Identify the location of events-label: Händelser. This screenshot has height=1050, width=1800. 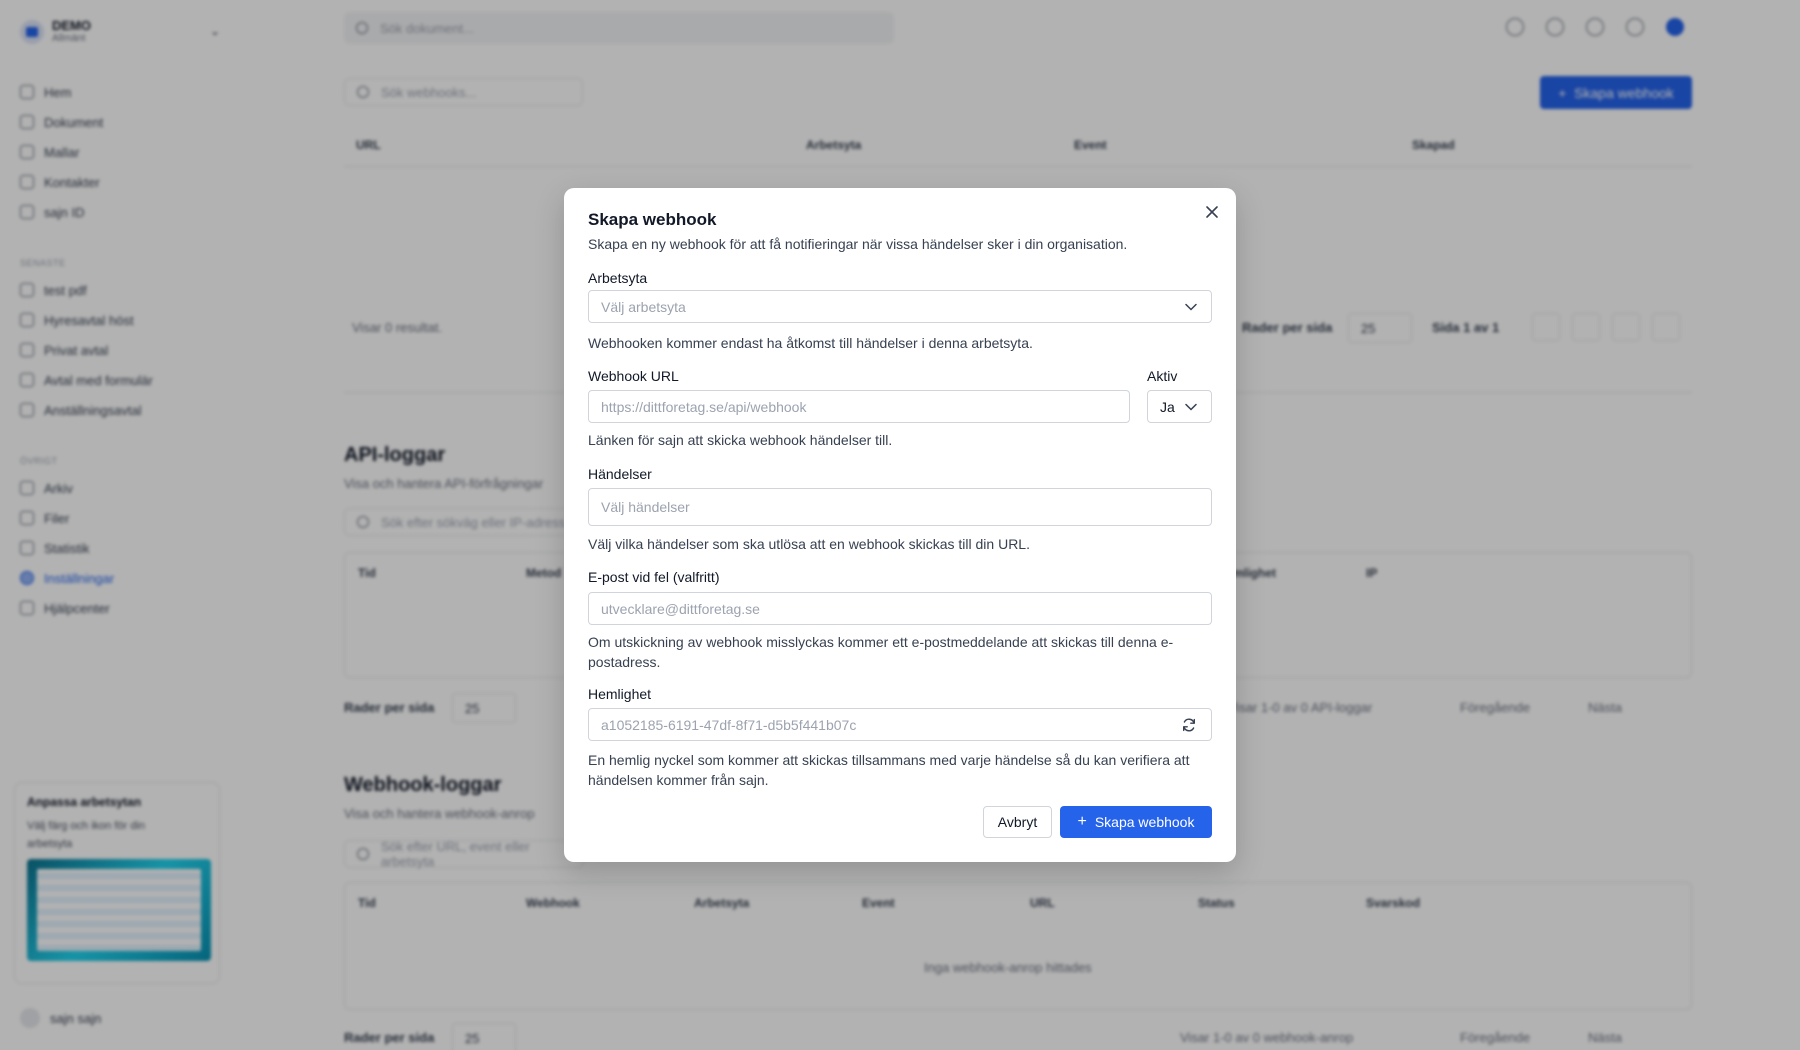
(620, 474).